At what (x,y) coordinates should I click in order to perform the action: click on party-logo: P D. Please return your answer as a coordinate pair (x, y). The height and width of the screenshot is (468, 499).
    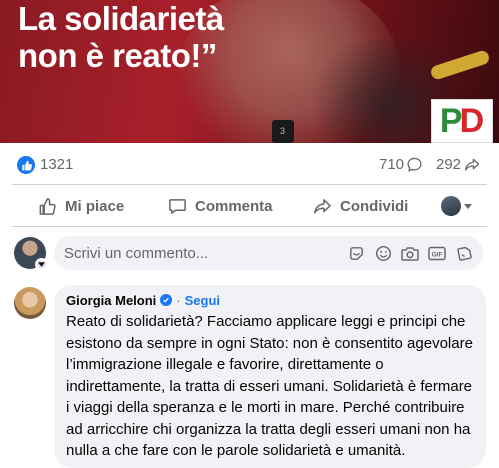
    Looking at the image, I should click on (462, 121).